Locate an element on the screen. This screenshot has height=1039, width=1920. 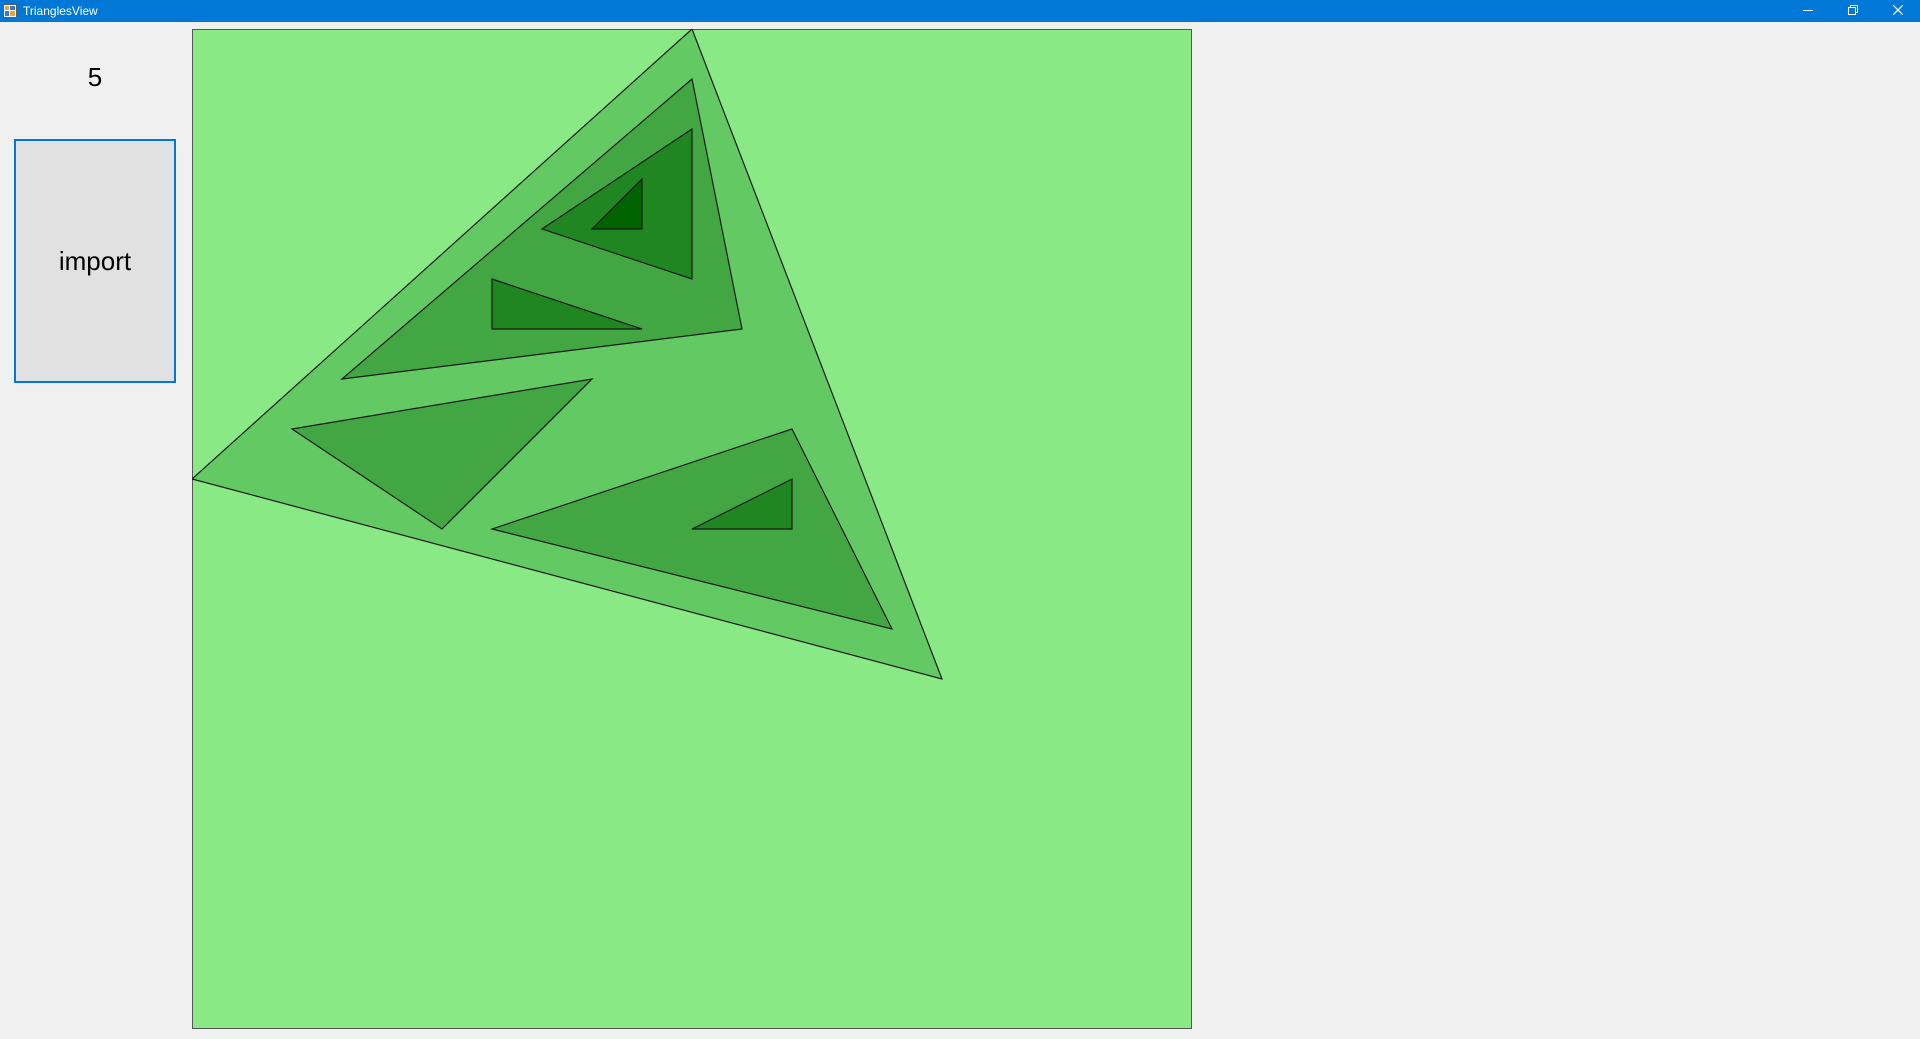
import-button: import is located at coordinates (95, 261).